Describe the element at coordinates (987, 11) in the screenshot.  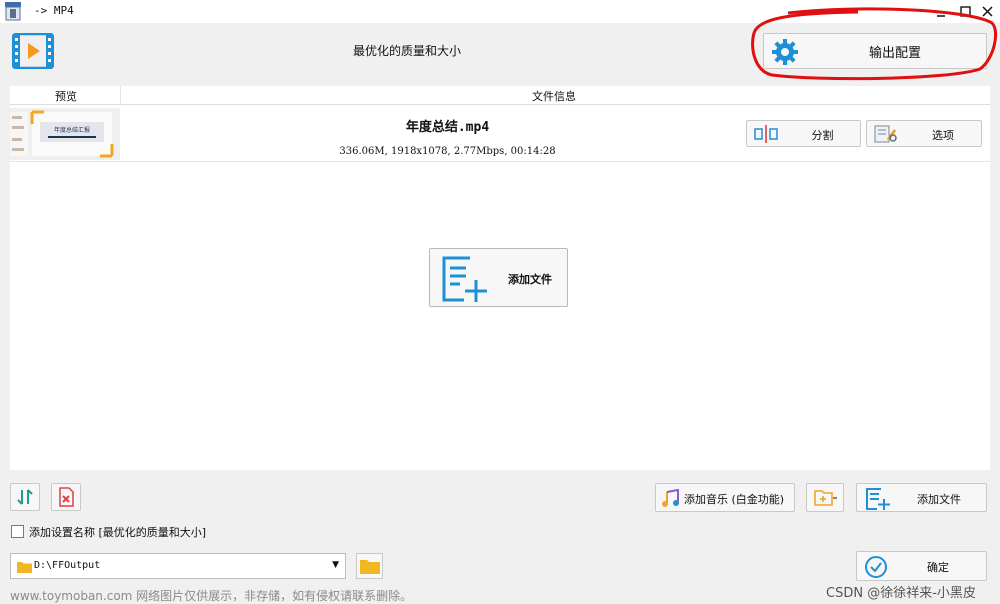
I see `close-button` at that location.